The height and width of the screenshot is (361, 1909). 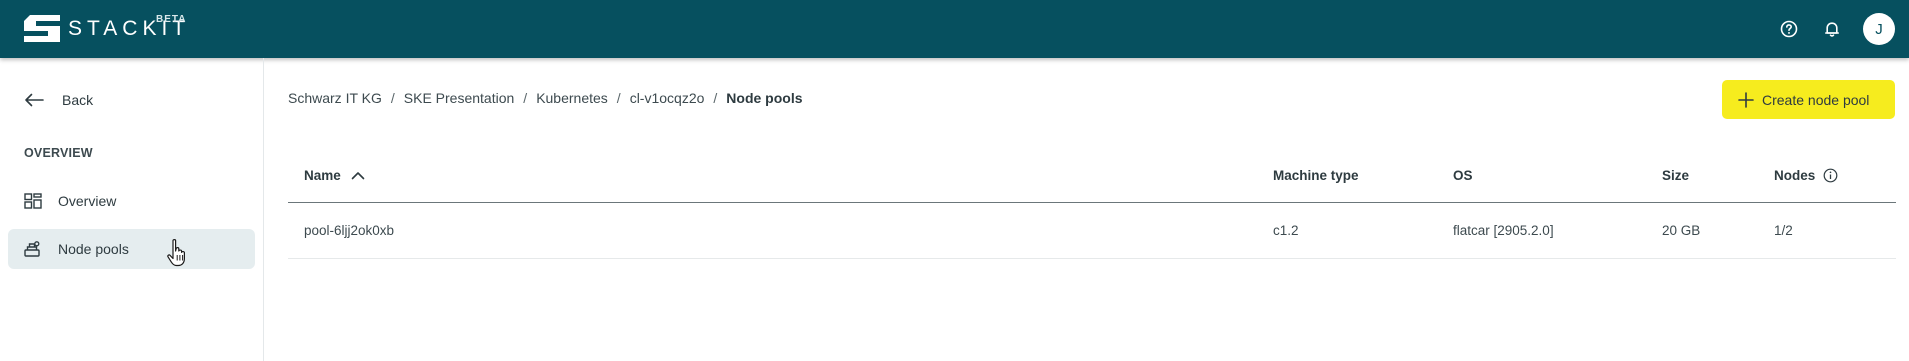 I want to click on breadcrumb-item-cluster: cl-v1ocqz2o, so click(x=667, y=98).